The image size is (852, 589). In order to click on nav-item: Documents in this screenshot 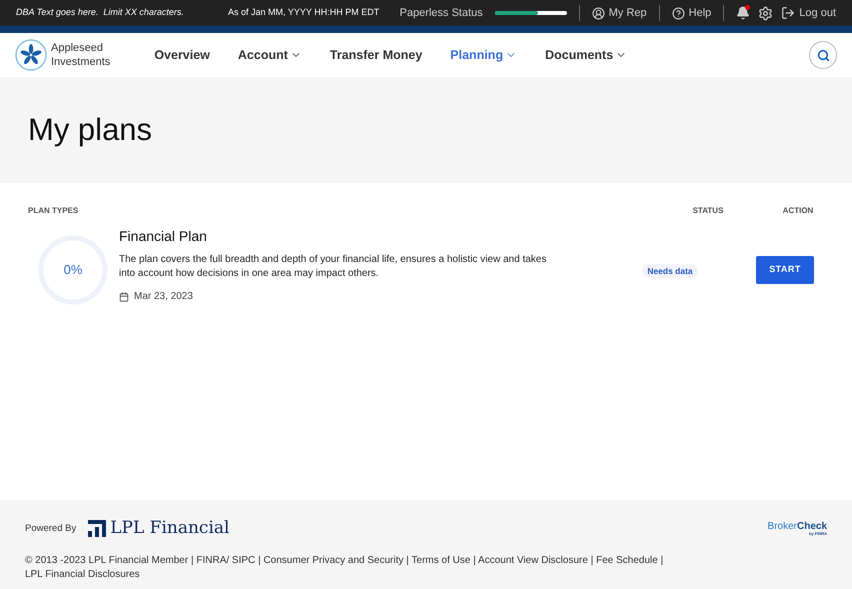, I will do `click(586, 55)`.